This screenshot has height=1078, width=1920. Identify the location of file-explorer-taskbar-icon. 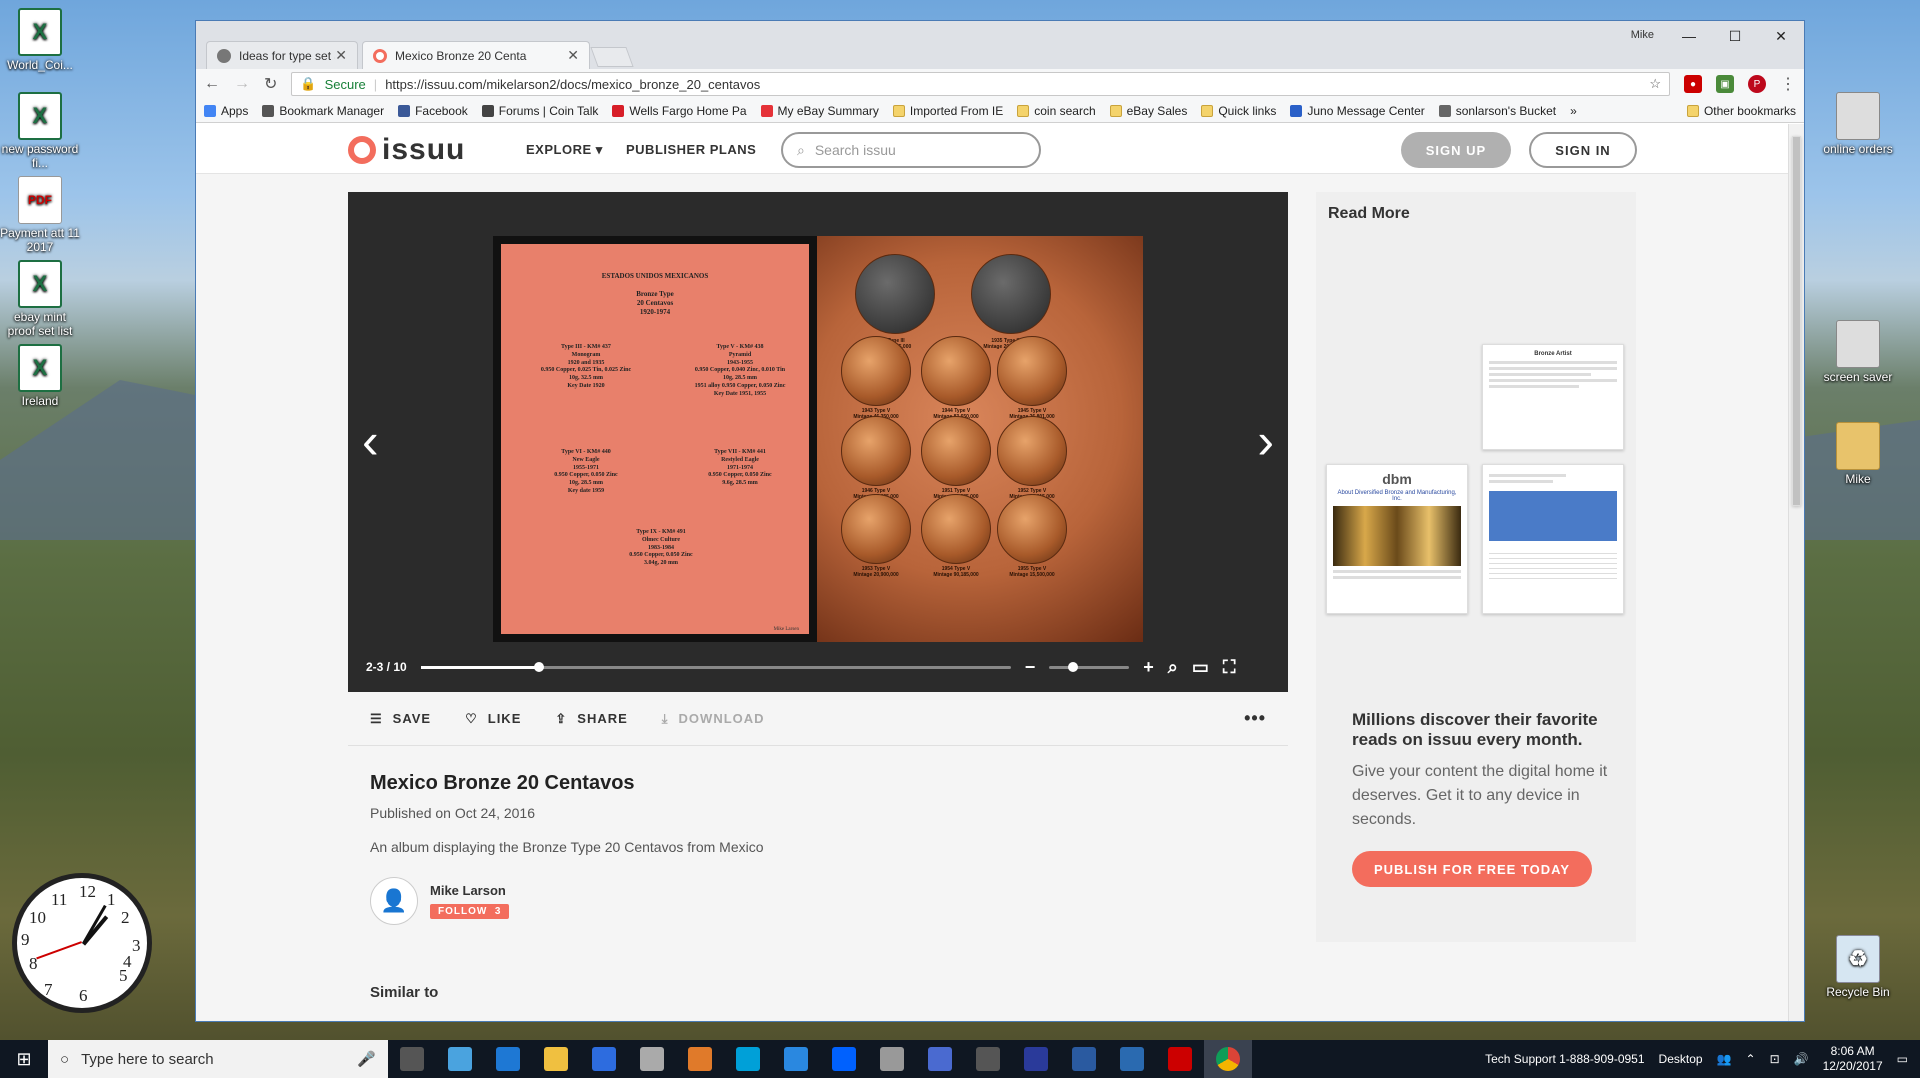
(556, 1059).